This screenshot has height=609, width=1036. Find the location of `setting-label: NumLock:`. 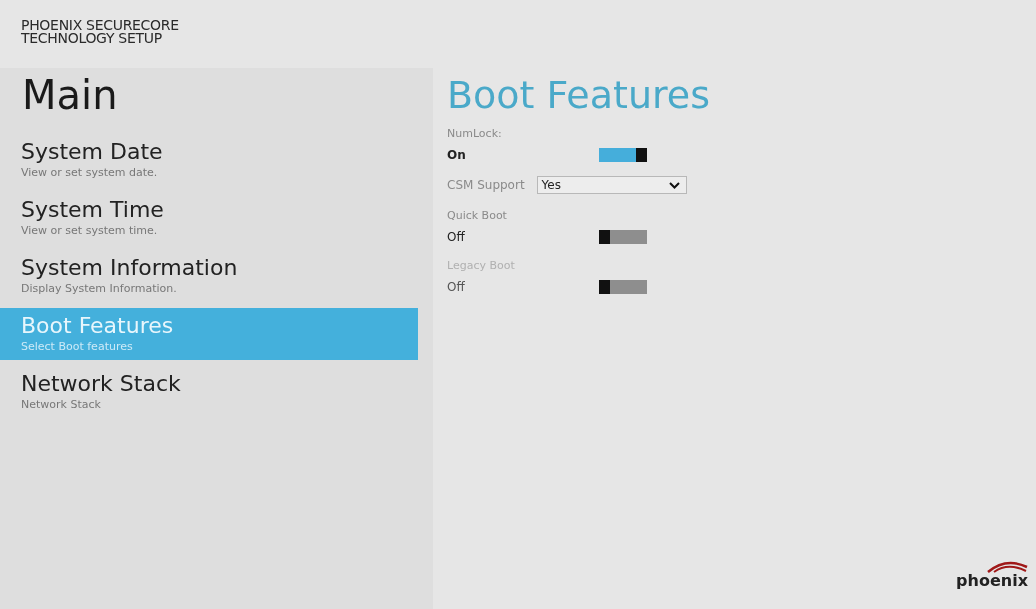

setting-label: NumLock: is located at coordinates (475, 134).